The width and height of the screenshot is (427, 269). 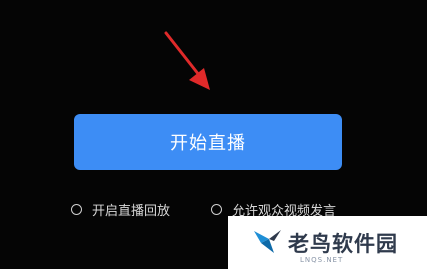 What do you see at coordinates (216, 209) in the screenshot?
I see `video-comment-radio` at bounding box center [216, 209].